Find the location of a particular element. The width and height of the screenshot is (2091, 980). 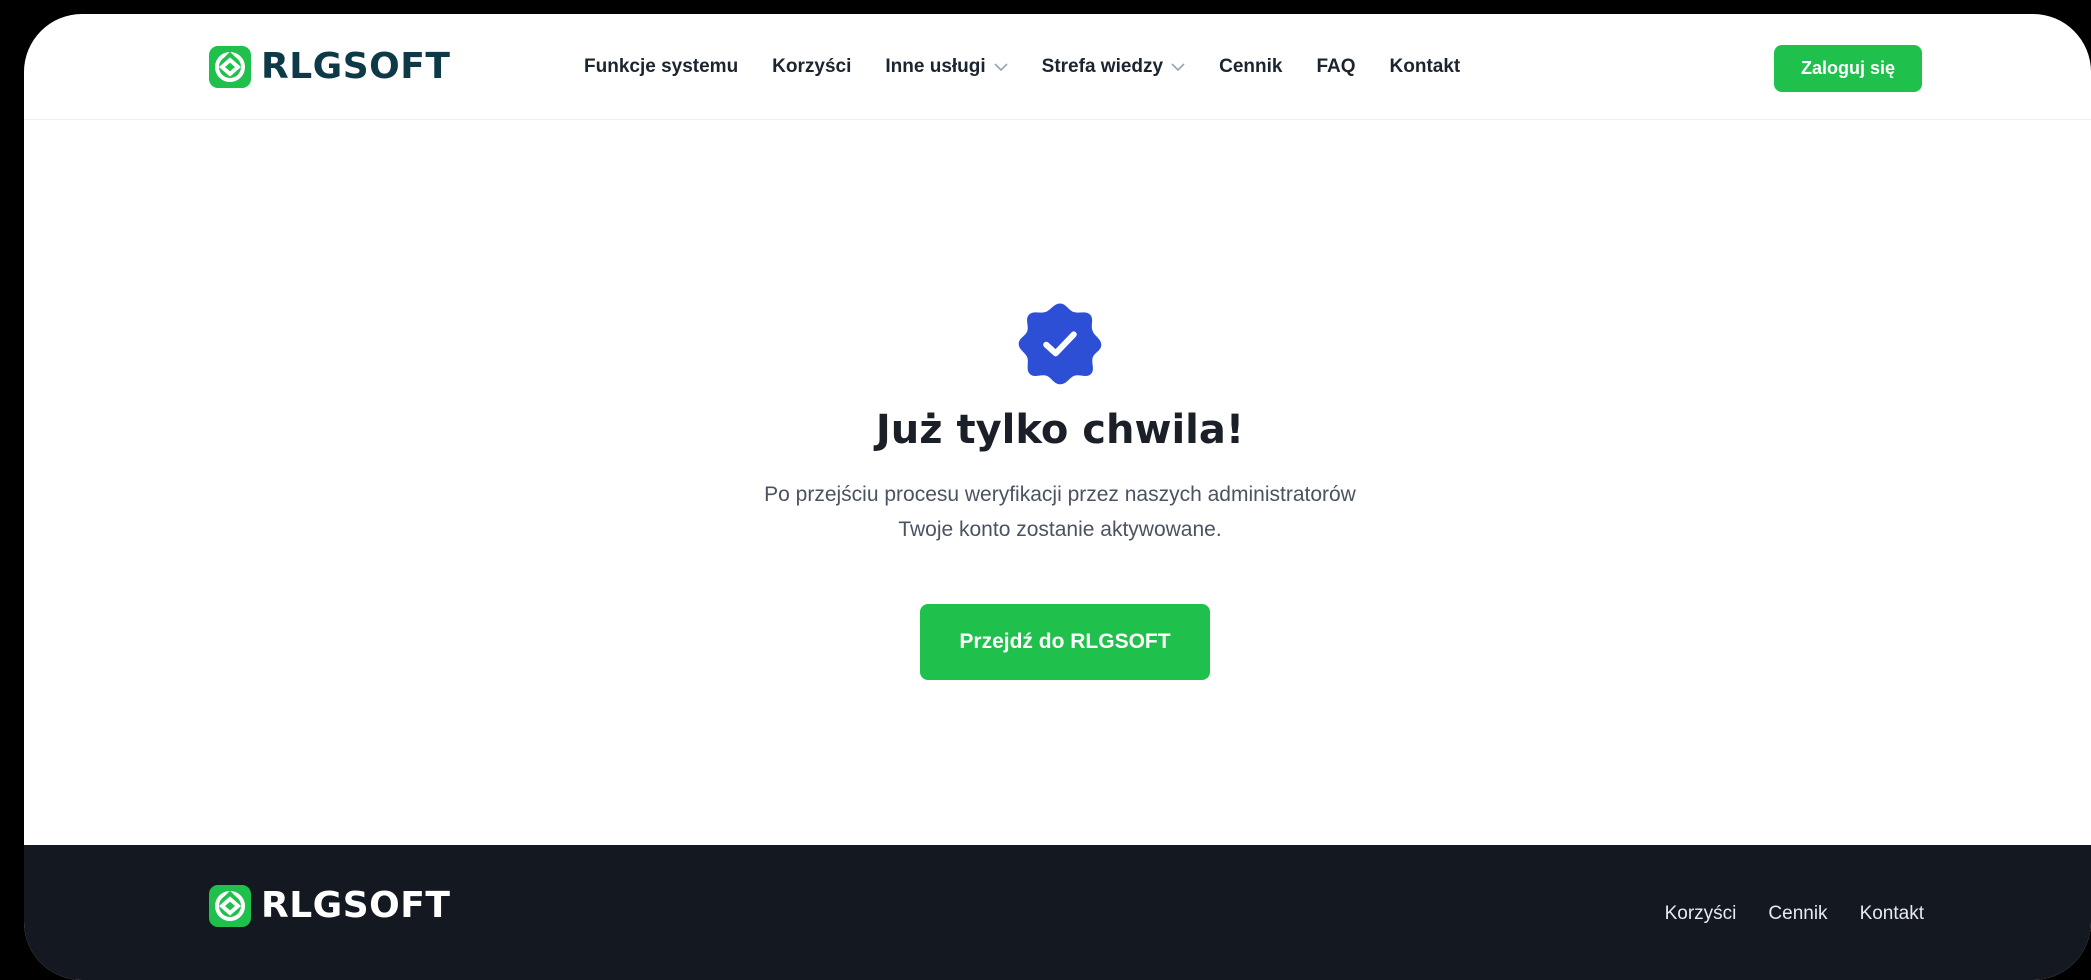

nav-item-korzysci: Korzyści is located at coordinates (811, 67).